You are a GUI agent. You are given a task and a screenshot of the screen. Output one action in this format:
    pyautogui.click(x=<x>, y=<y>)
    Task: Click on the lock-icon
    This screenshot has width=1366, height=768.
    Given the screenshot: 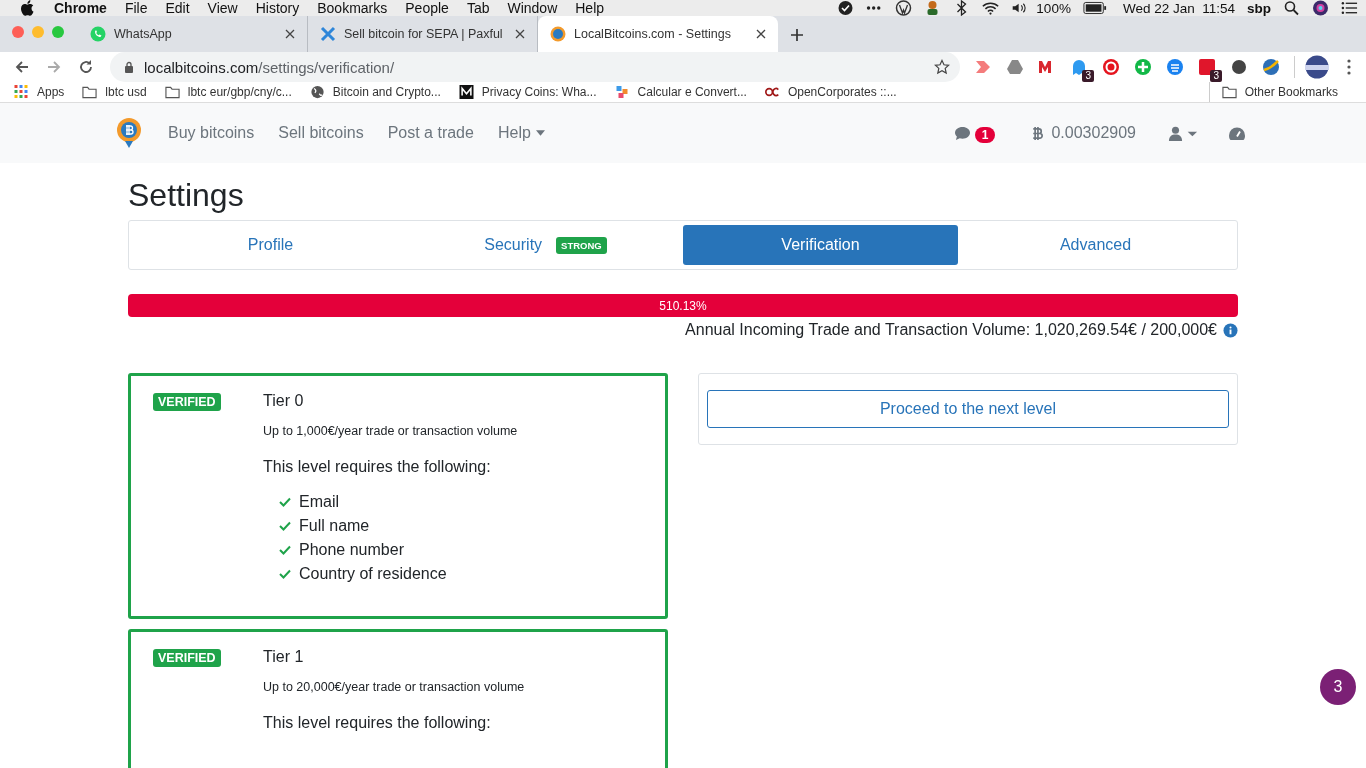 What is the action you would take?
    pyautogui.click(x=129, y=67)
    